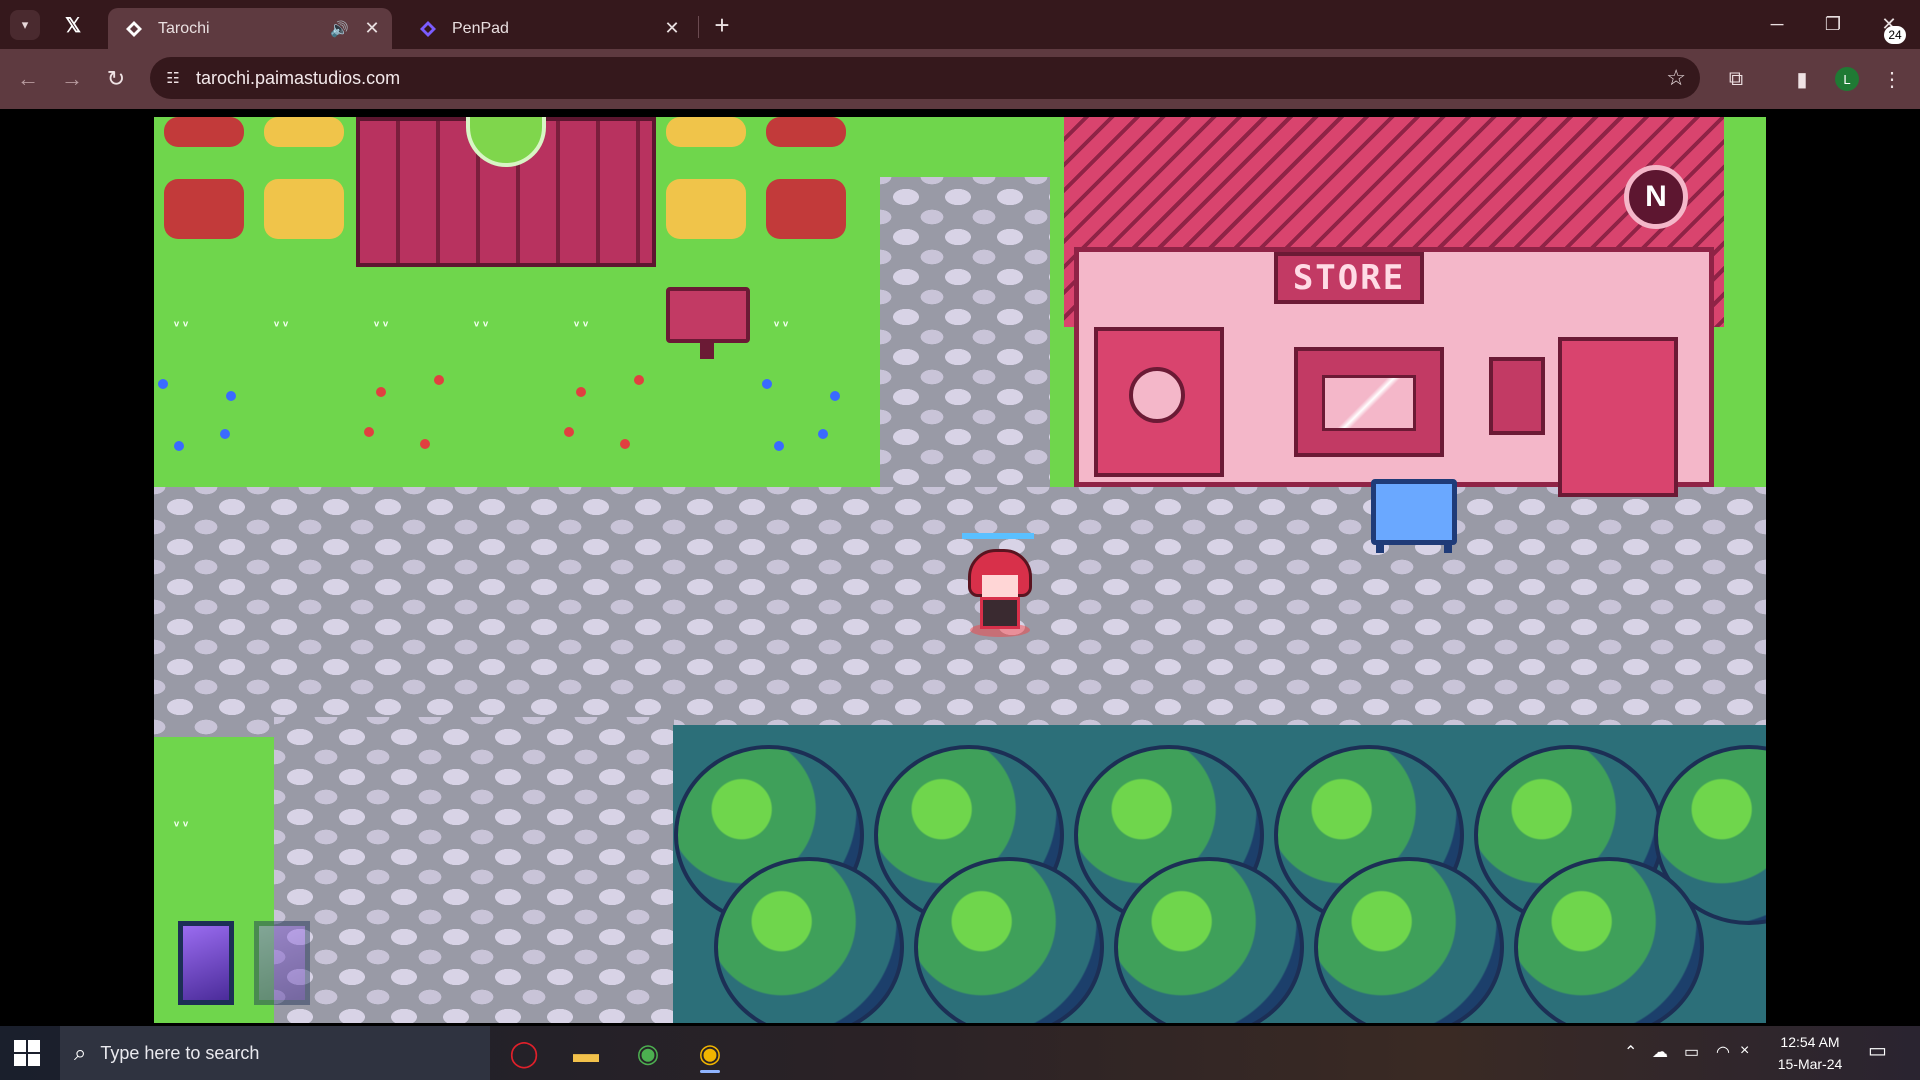 This screenshot has height=1080, width=1920. I want to click on profile-avatar: L, so click(1847, 79).